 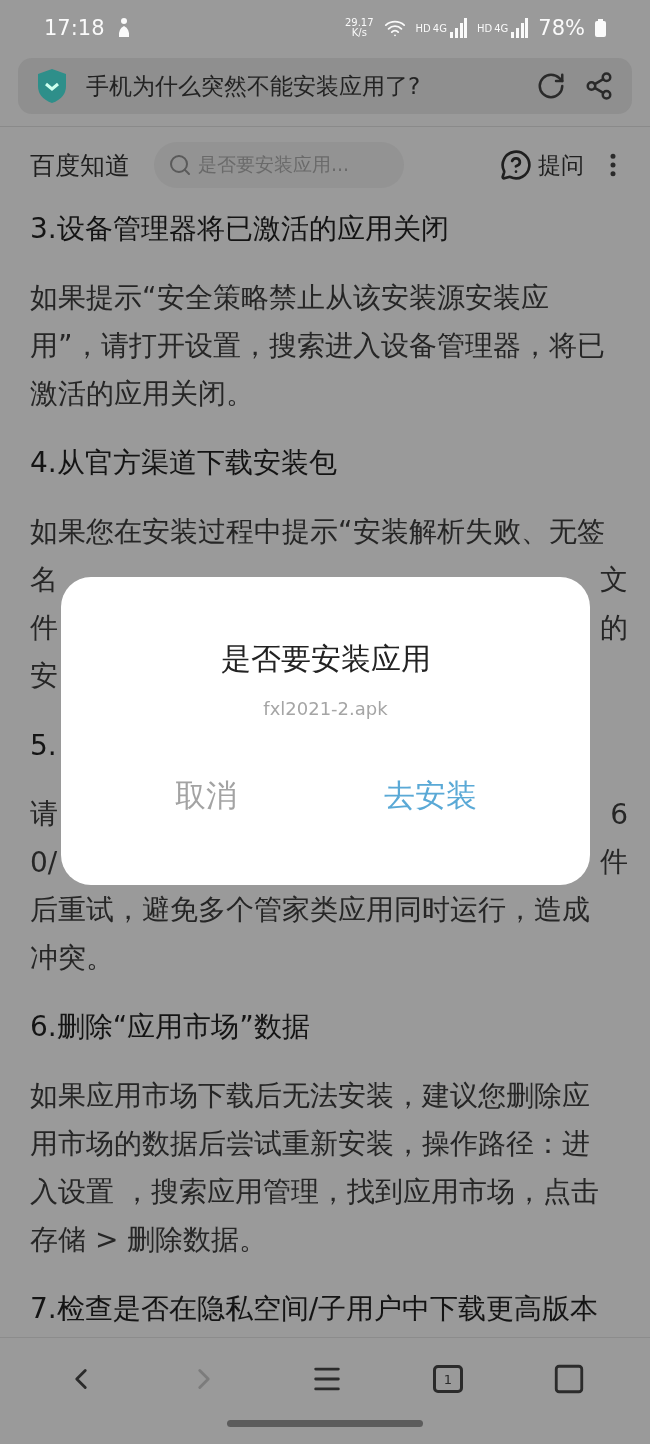 I want to click on shield-icon, so click(x=52, y=86).